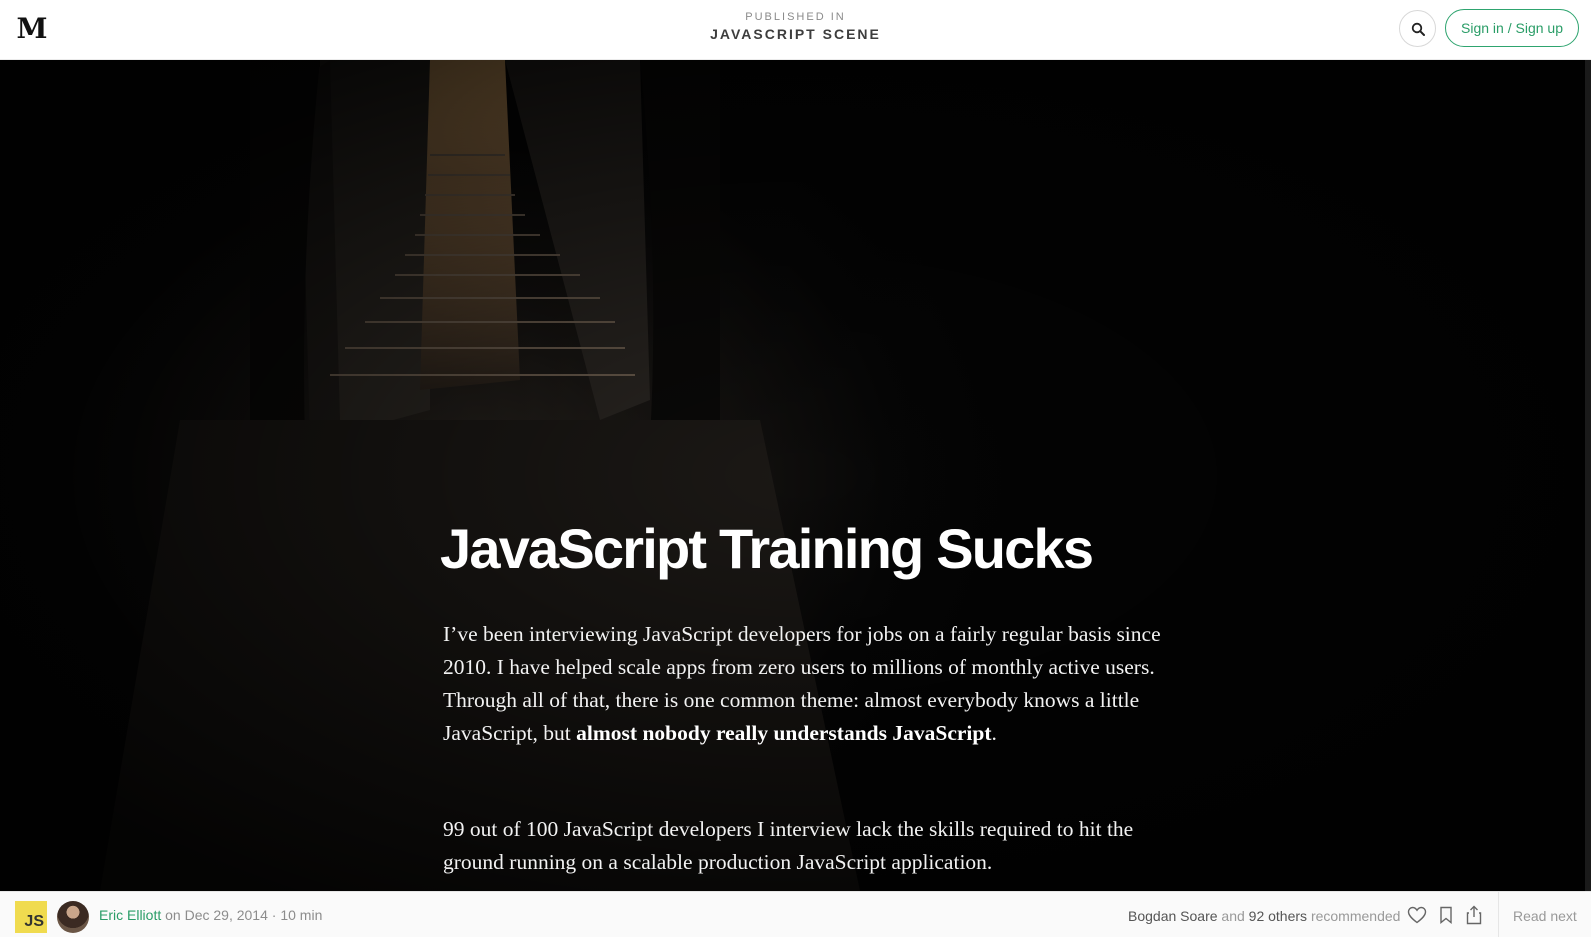 This screenshot has width=1591, height=937. Describe the element at coordinates (1498, 914) in the screenshot. I see `action-divider` at that location.